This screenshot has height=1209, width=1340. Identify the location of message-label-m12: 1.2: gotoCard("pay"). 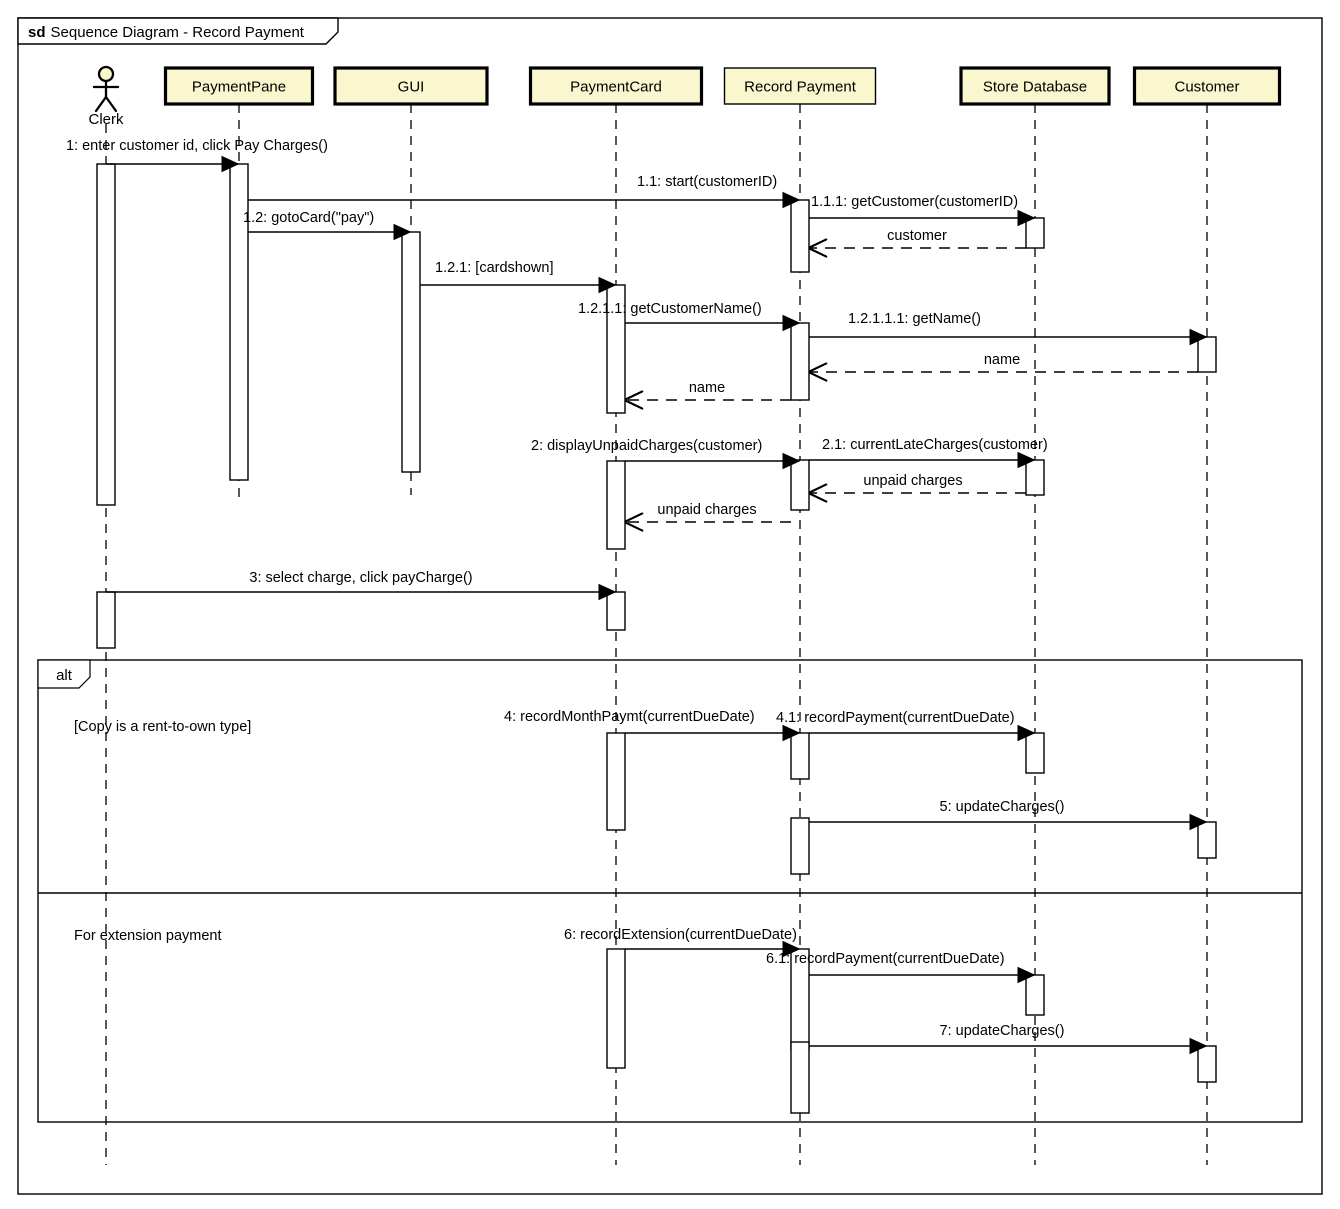
(308, 218).